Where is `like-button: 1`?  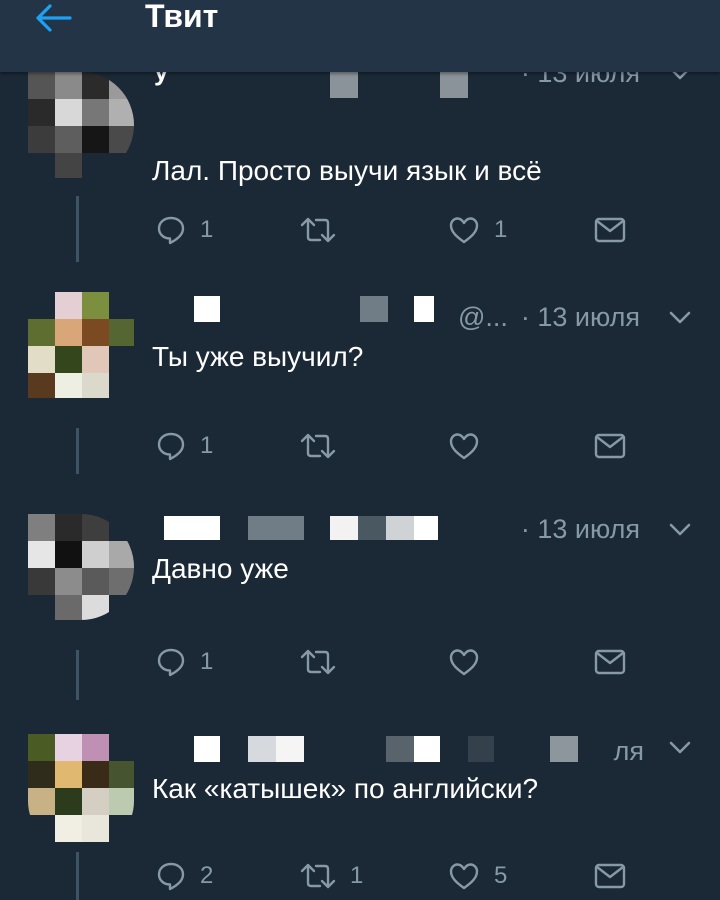 like-button: 1 is located at coordinates (477, 230).